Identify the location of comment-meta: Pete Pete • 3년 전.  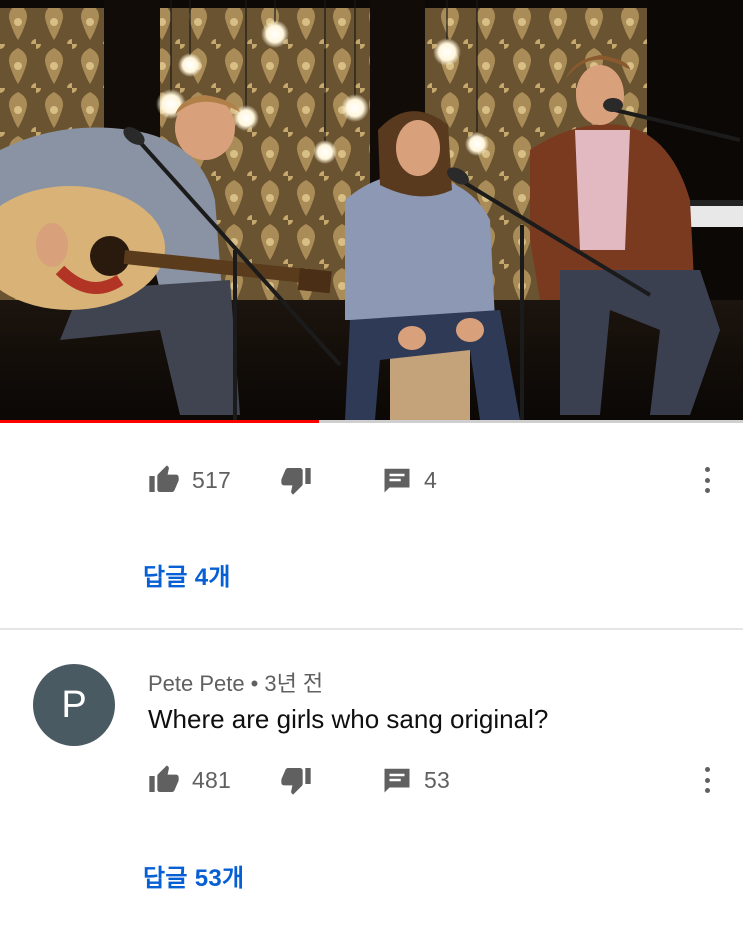
(235, 682).